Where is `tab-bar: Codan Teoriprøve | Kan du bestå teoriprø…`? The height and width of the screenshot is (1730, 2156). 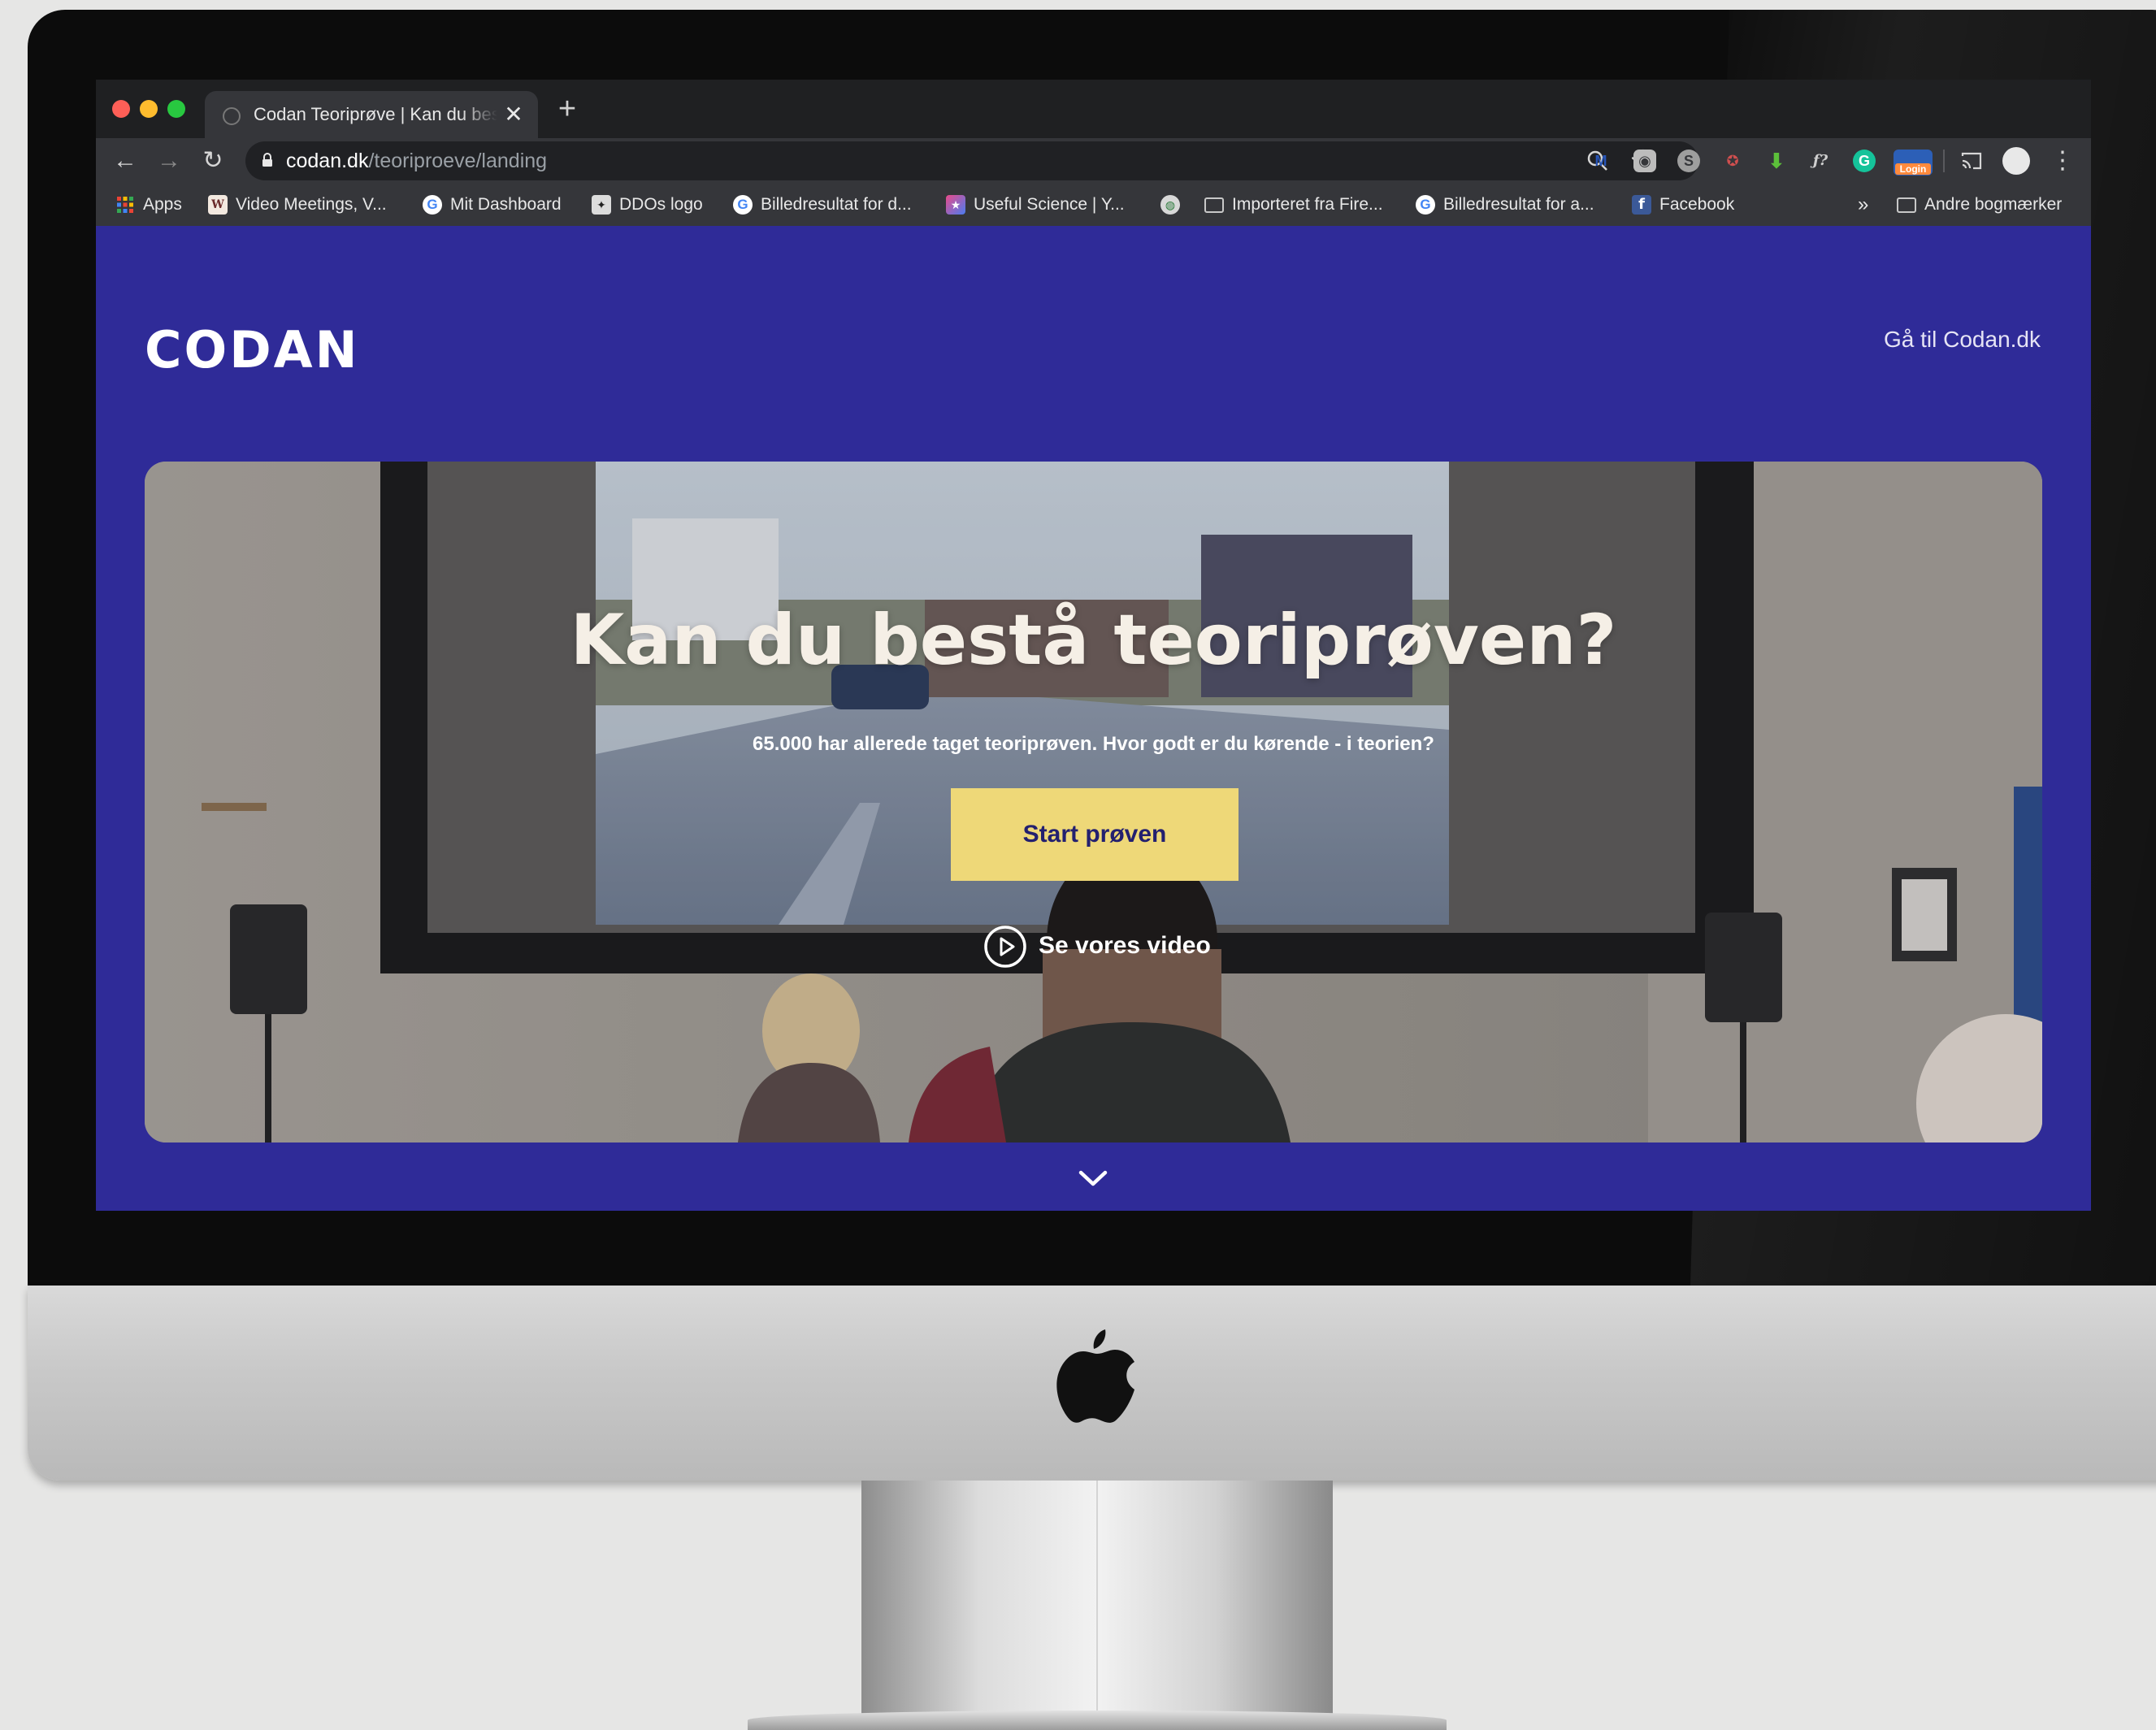
tab-bar: Codan Teoriprøve | Kan du bestå teoriprø… is located at coordinates (1093, 109).